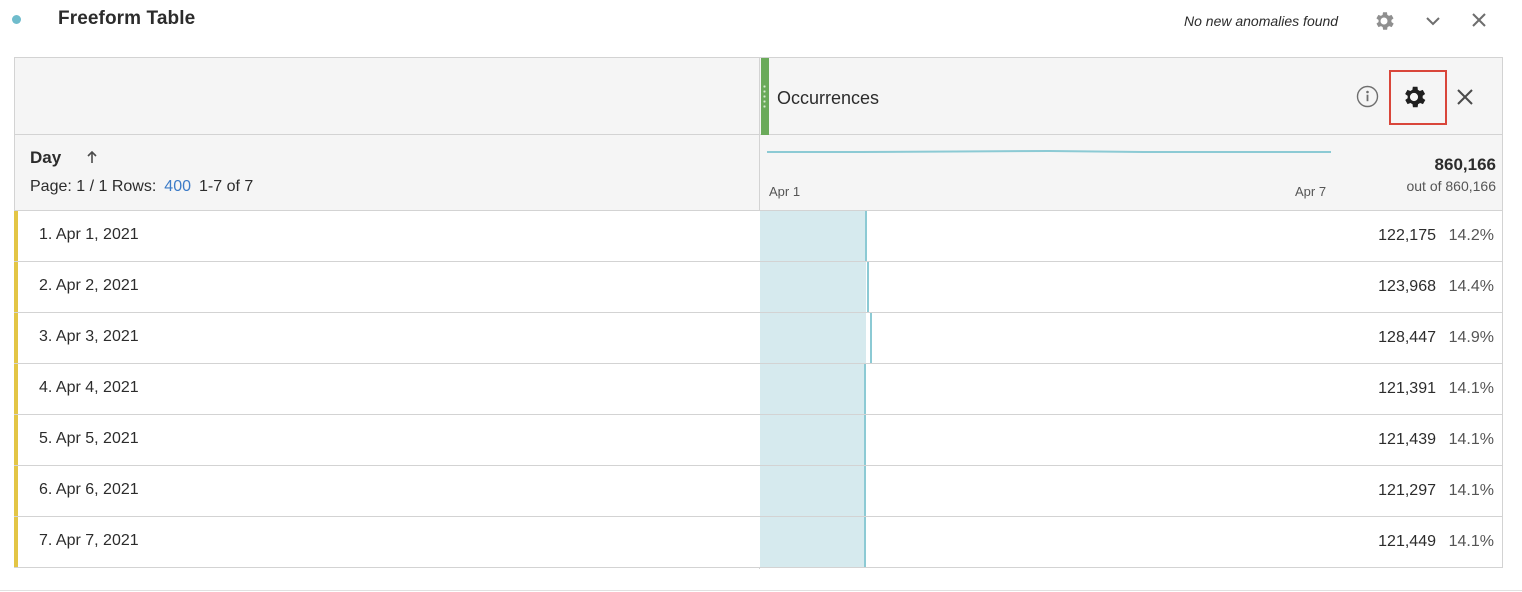  I want to click on metric-settings-gear-icon, so click(1414, 97).